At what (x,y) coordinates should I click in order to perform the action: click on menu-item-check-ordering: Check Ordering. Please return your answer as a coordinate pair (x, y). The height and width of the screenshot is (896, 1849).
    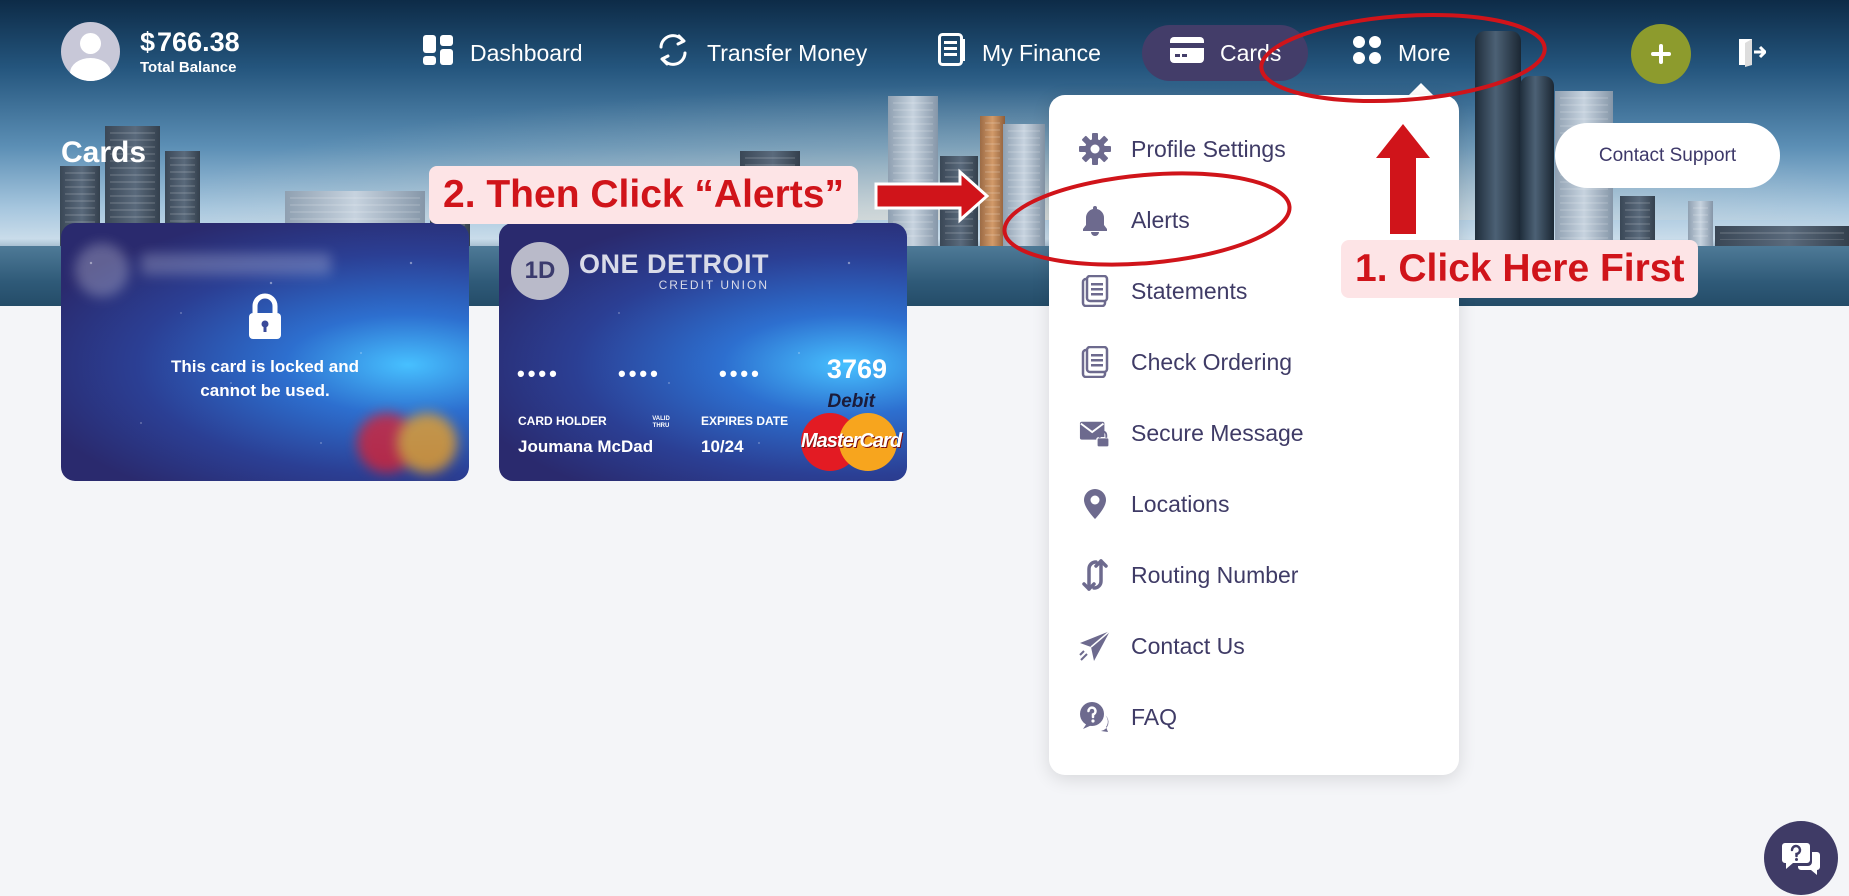
    Looking at the image, I should click on (1259, 362).